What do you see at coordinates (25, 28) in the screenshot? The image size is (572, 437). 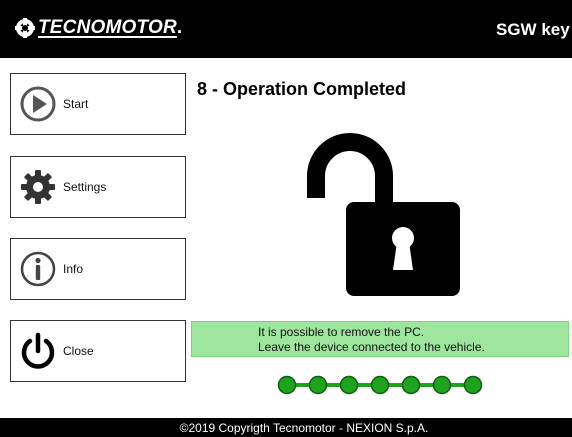 I see `tecnomotor-logo-icon` at bounding box center [25, 28].